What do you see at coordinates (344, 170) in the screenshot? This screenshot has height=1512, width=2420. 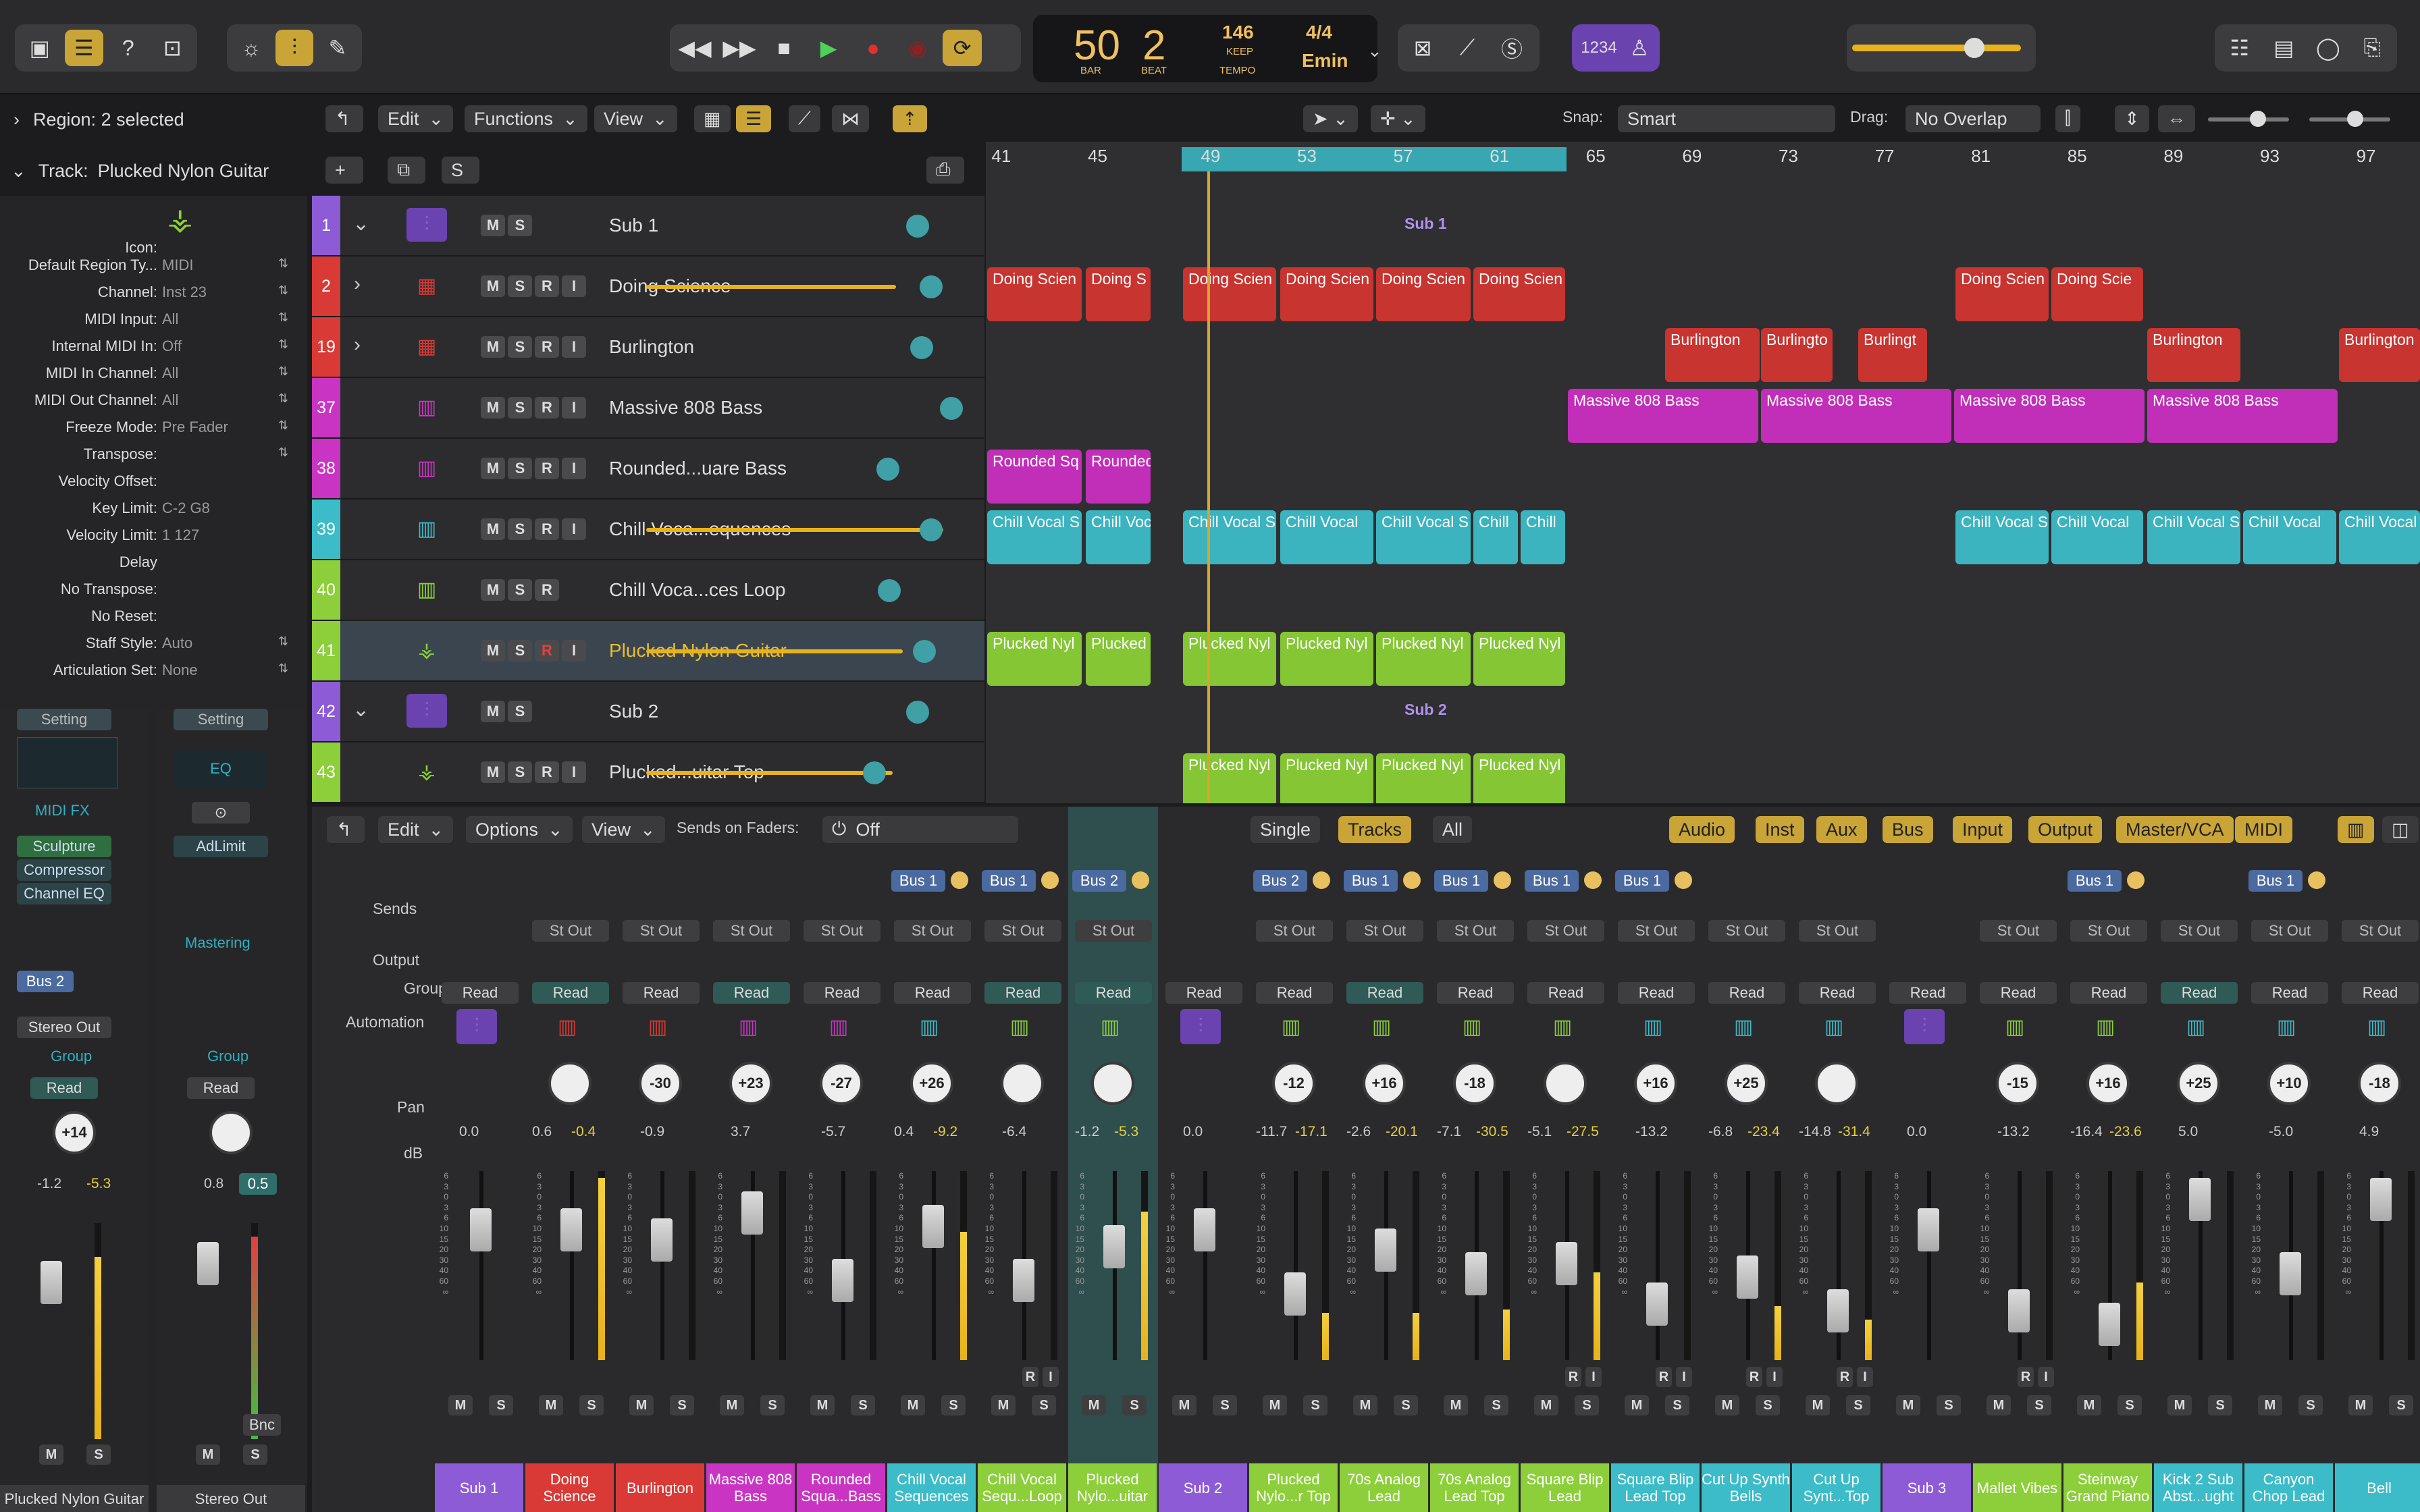 I see `add-track-button: +` at bounding box center [344, 170].